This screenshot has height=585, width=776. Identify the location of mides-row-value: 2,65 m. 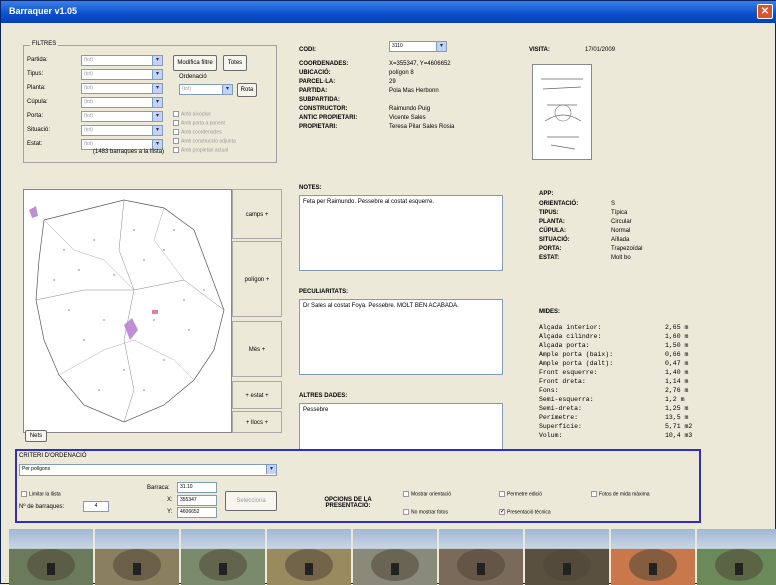
(677, 327).